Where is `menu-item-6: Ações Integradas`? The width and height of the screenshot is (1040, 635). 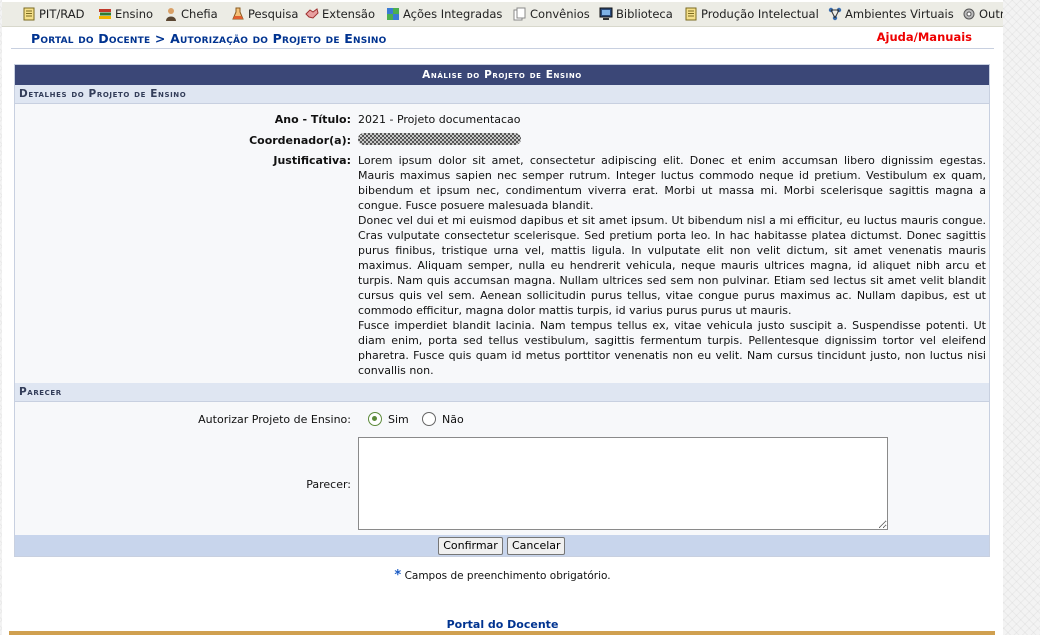 menu-item-6: Ações Integradas is located at coordinates (444, 14).